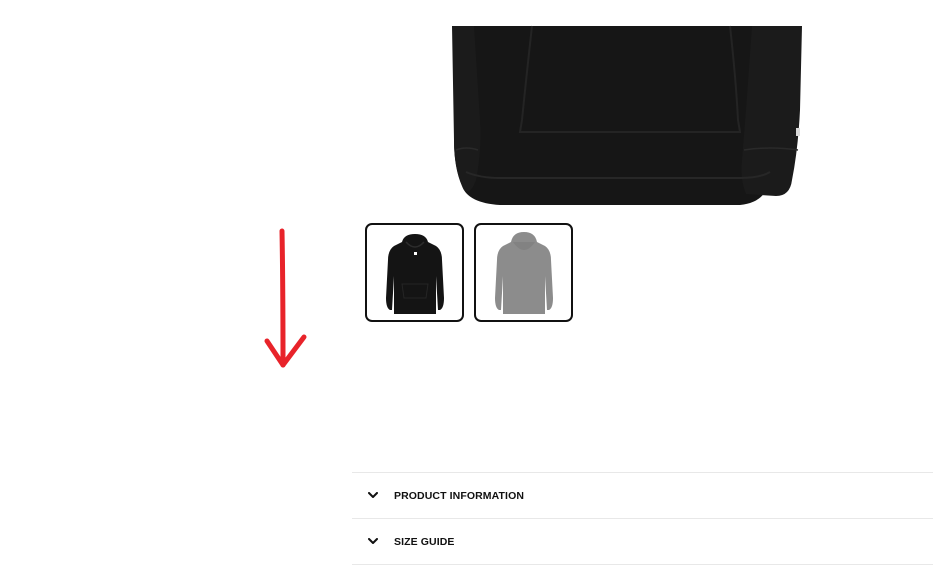 The height and width of the screenshot is (567, 933). Describe the element at coordinates (459, 495) in the screenshot. I see `accordion-label: PRODUCT INFORMATION` at that location.